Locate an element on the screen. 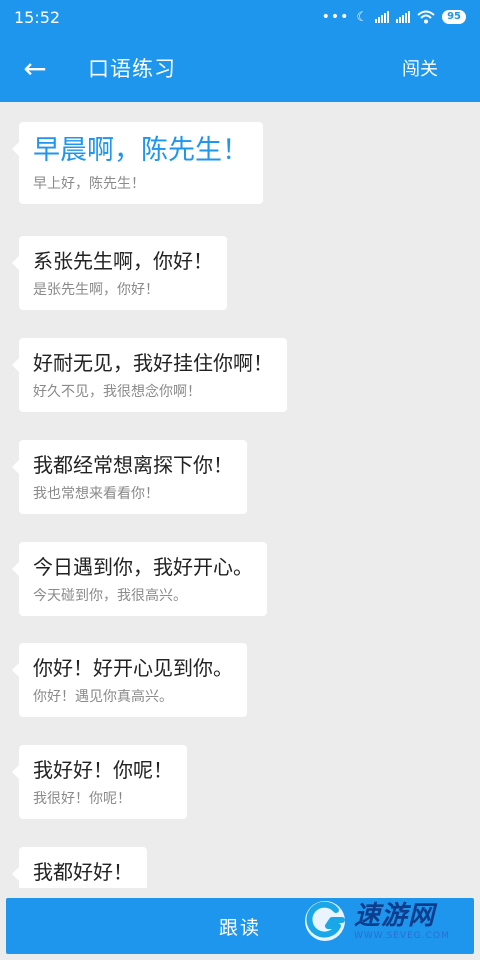 The height and width of the screenshot is (960, 480). cantonese-line: 你好！好开心见到你。 is located at coordinates (133, 668).